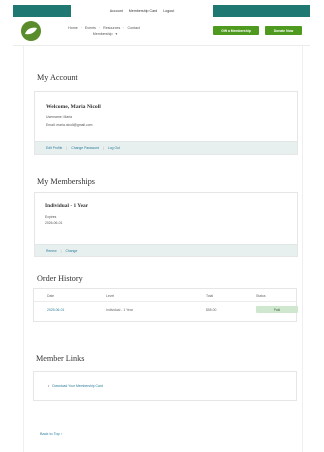 This screenshot has width=324, height=452. What do you see at coordinates (211, 310) in the screenshot?
I see `order-total: $55.00` at bounding box center [211, 310].